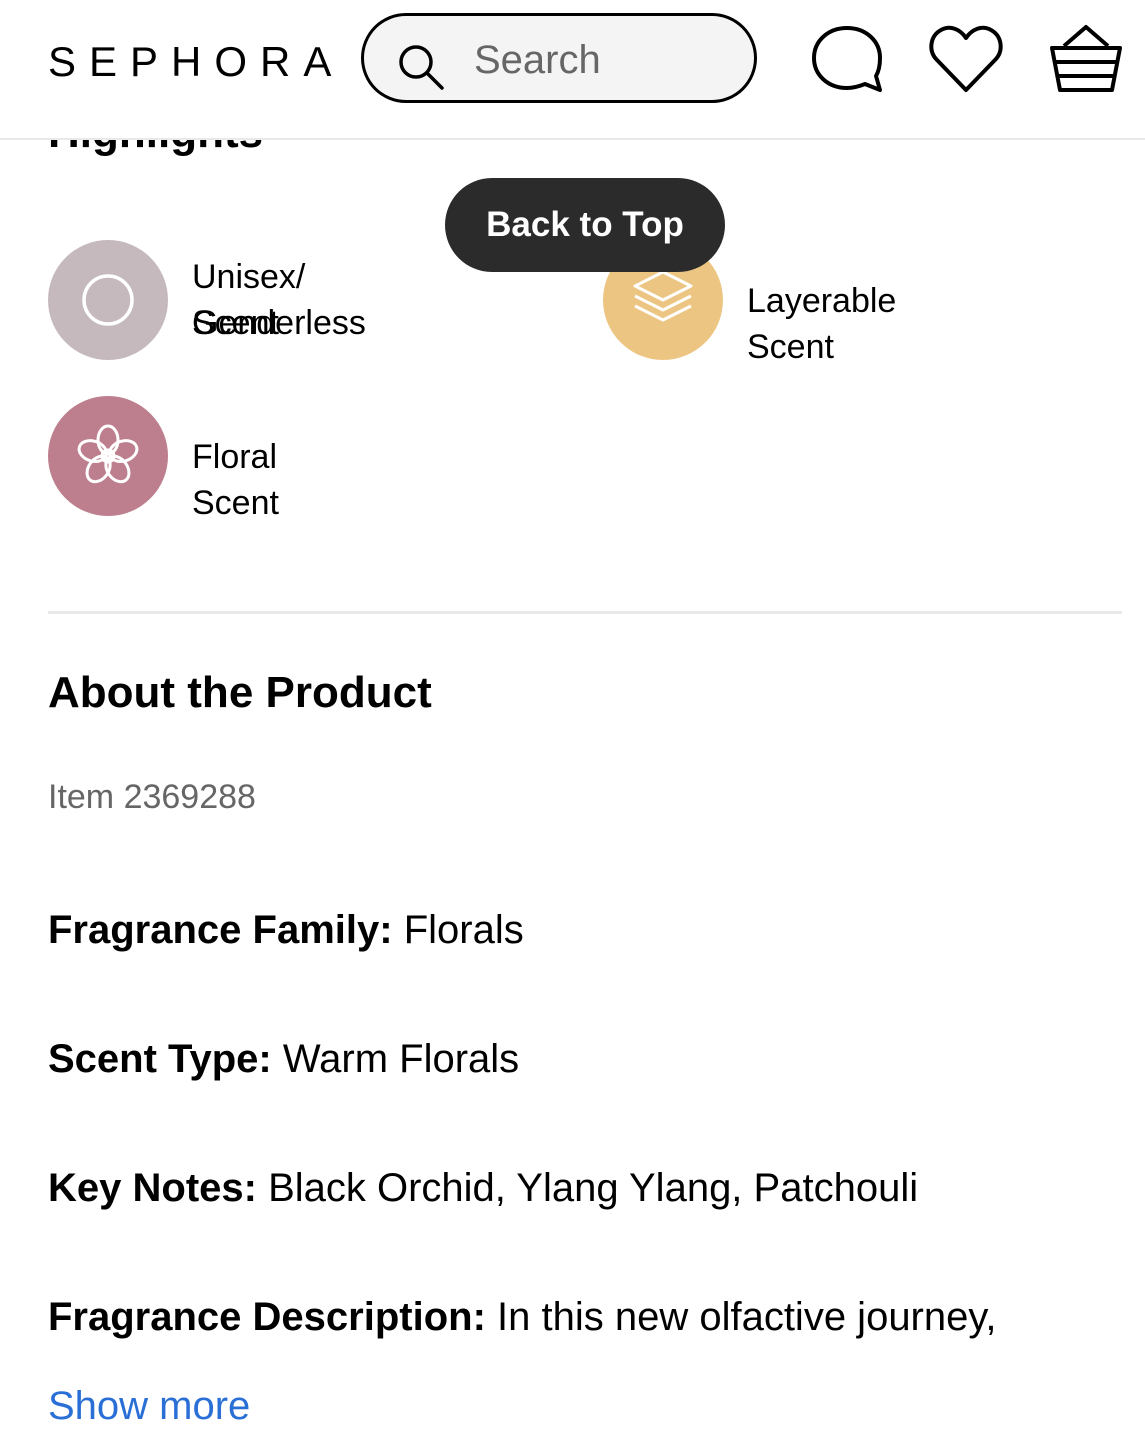 The height and width of the screenshot is (1446, 1145). What do you see at coordinates (152, 797) in the screenshot?
I see `item-number: Item 2369288` at bounding box center [152, 797].